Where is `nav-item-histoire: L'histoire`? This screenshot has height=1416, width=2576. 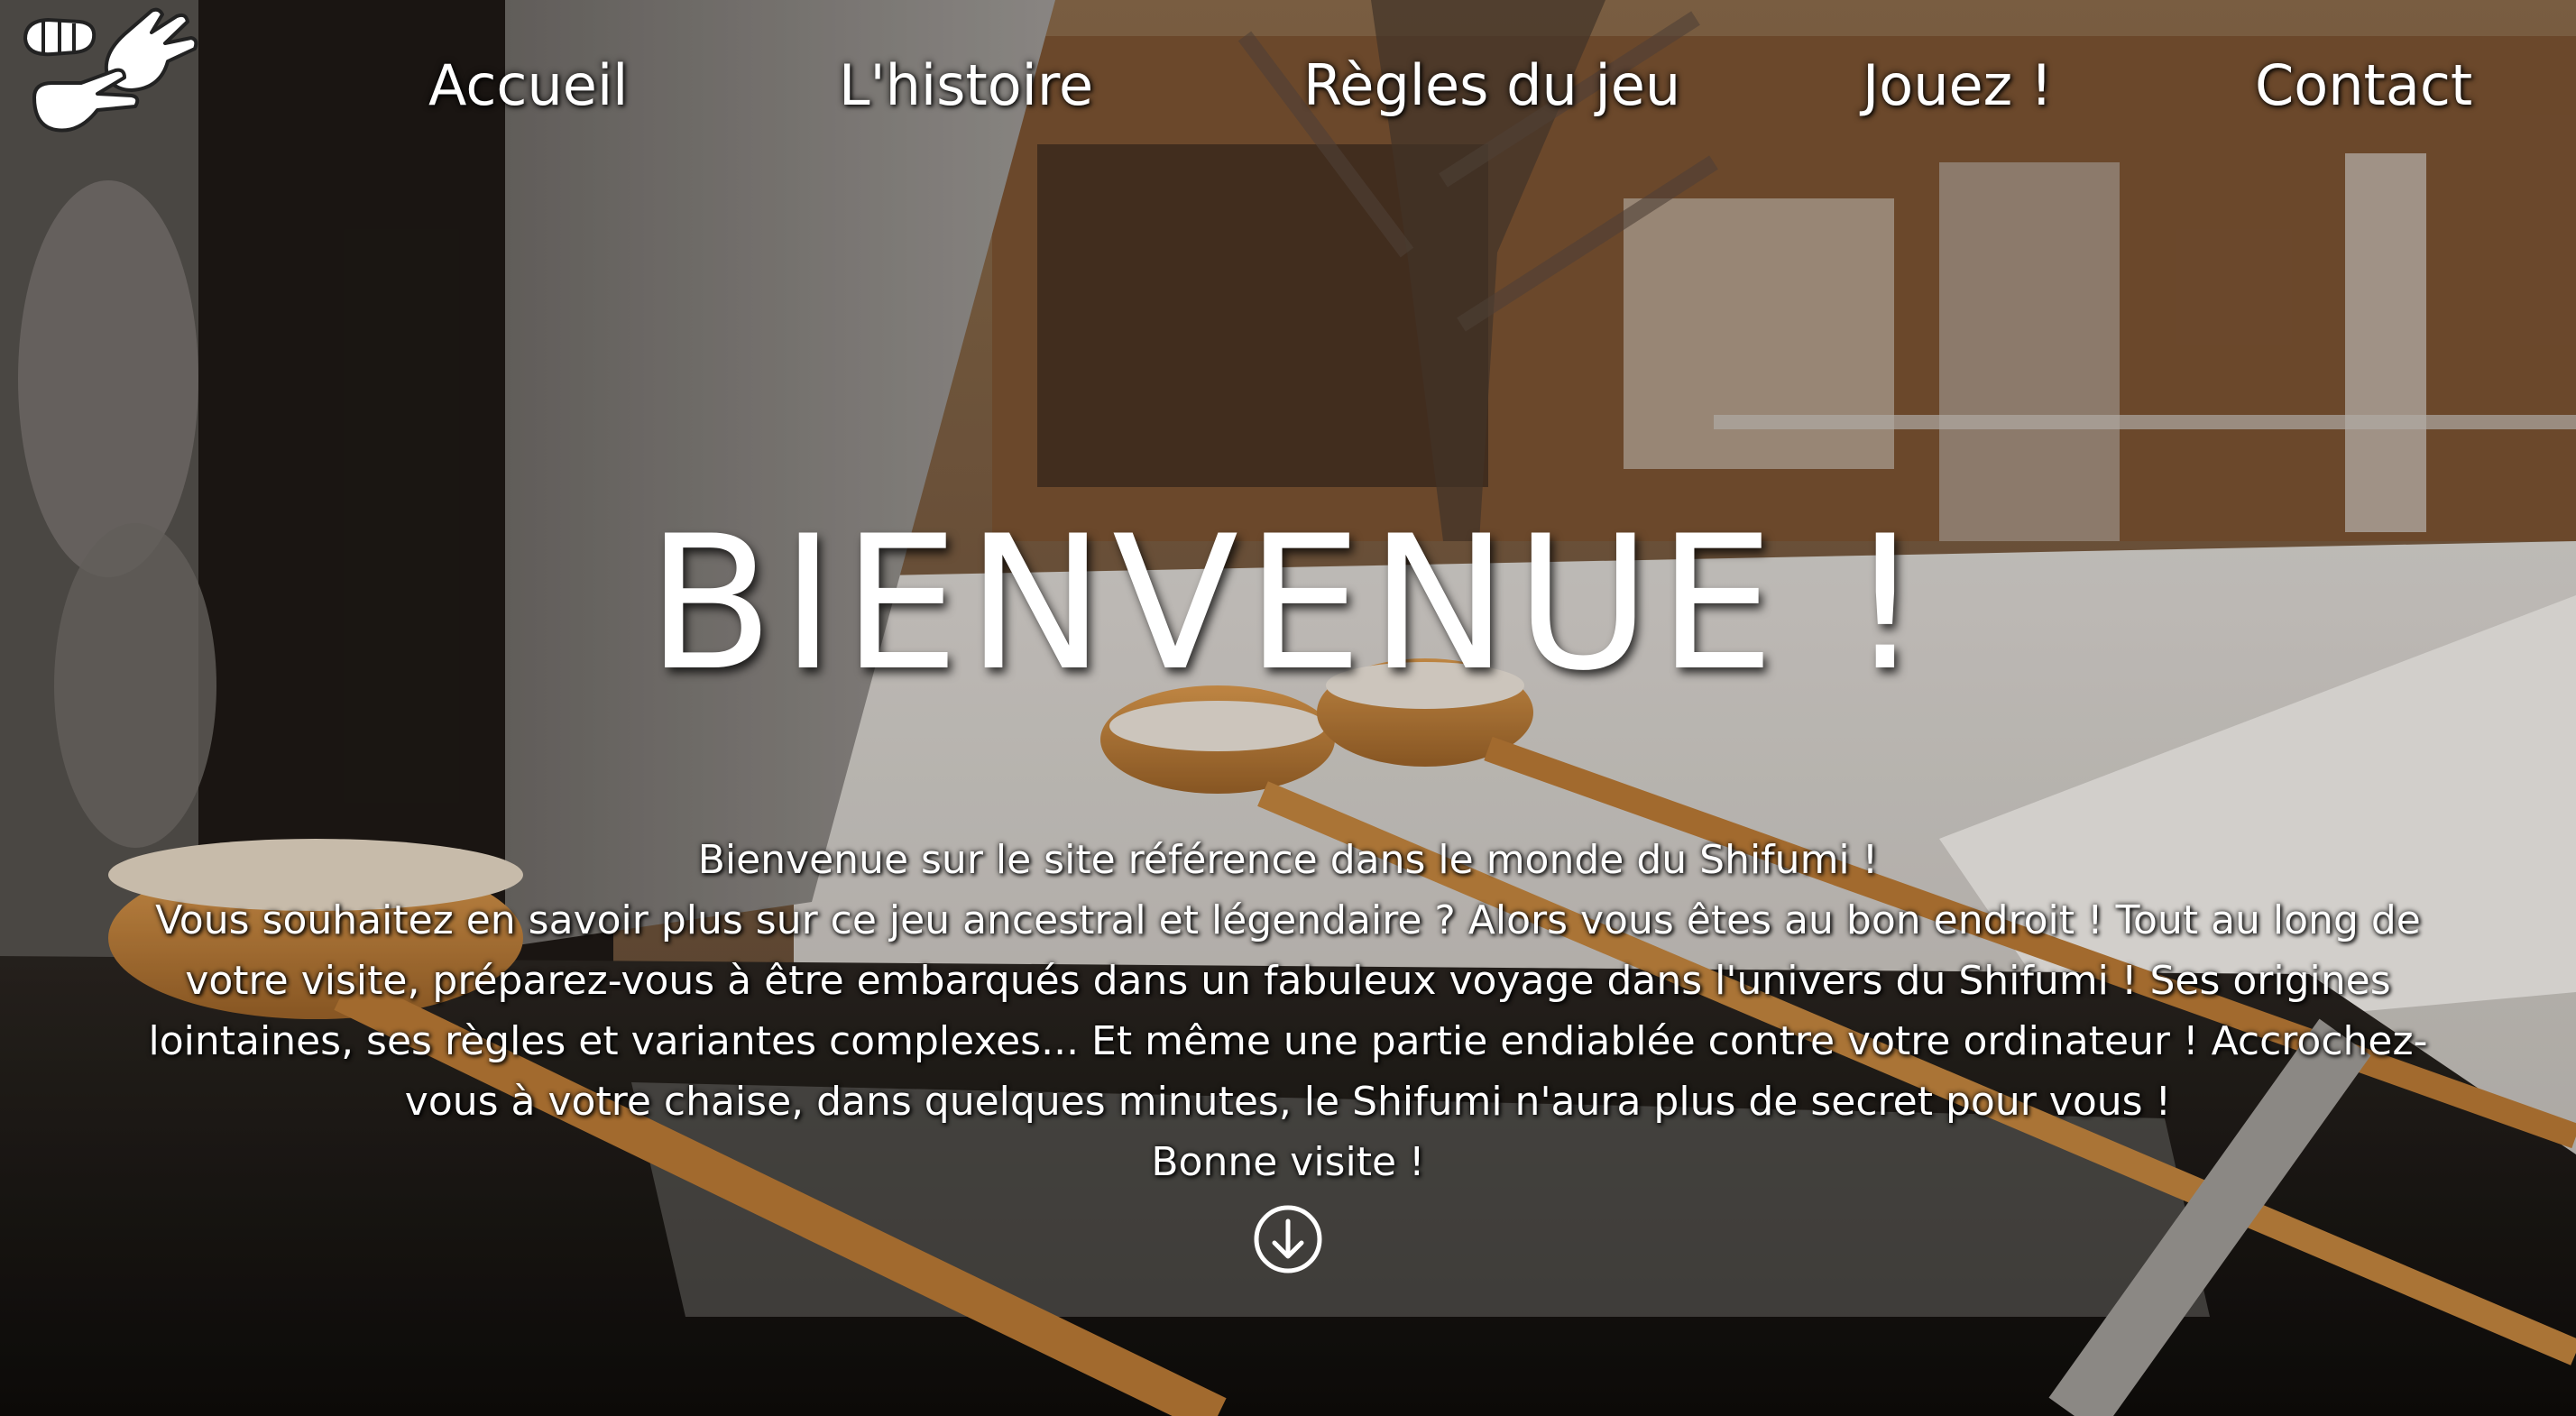 nav-item-histoire: L'histoire is located at coordinates (966, 86).